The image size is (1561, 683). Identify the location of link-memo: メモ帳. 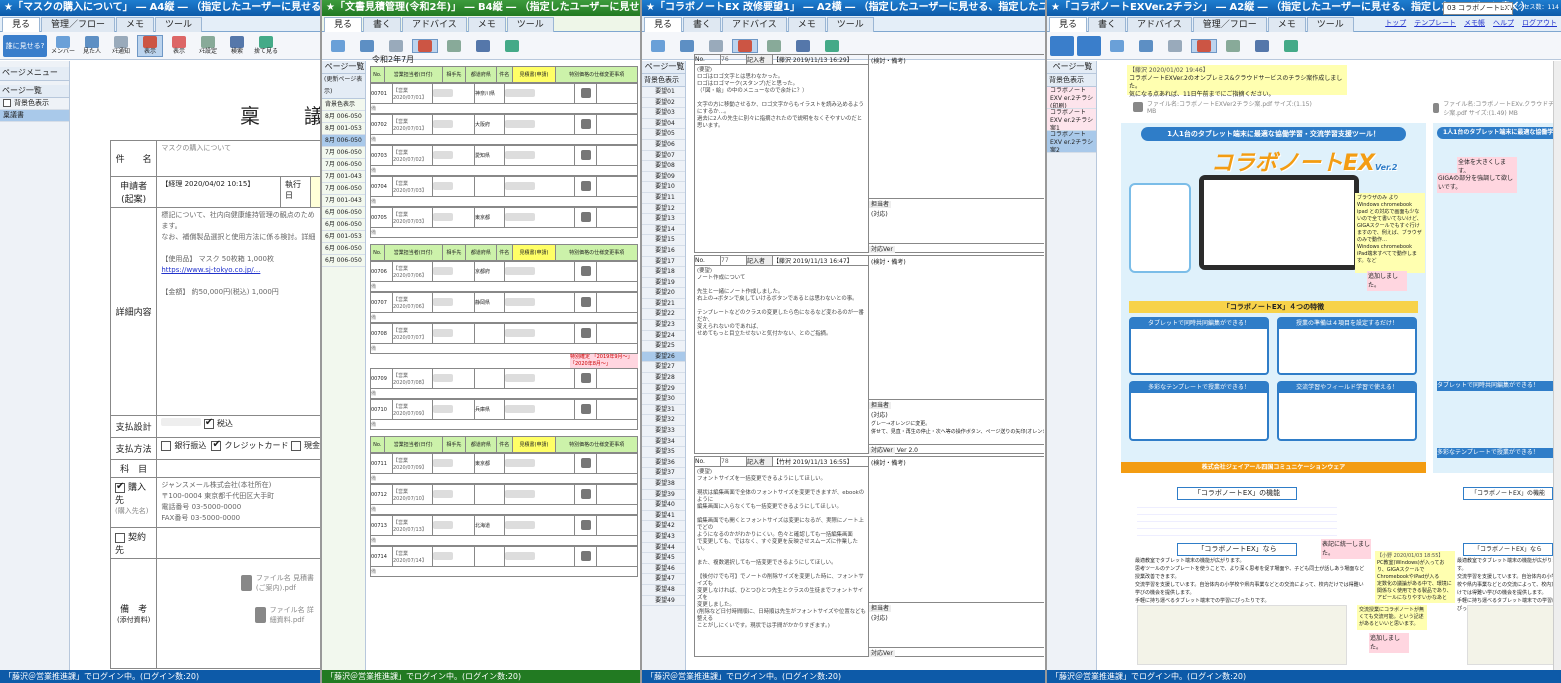
(1474, 23).